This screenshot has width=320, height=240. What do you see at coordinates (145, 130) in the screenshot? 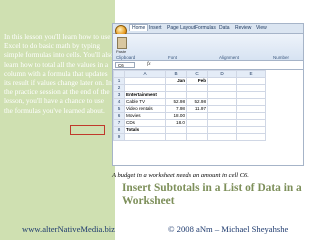
I see `cell-a8: Totals` at bounding box center [145, 130].